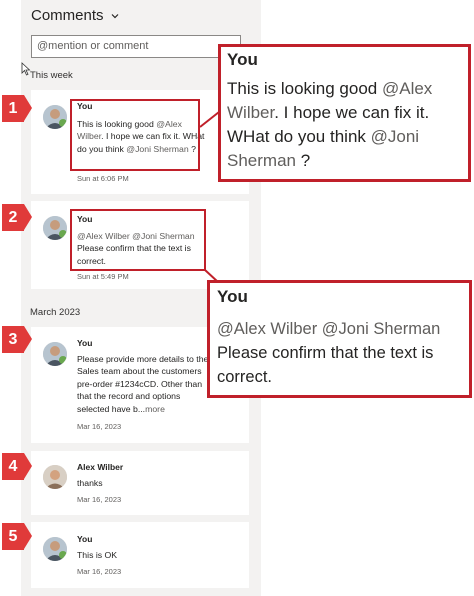 This screenshot has height=596, width=474. What do you see at coordinates (55, 312) in the screenshot?
I see `section-label-march-2023: March 2023` at bounding box center [55, 312].